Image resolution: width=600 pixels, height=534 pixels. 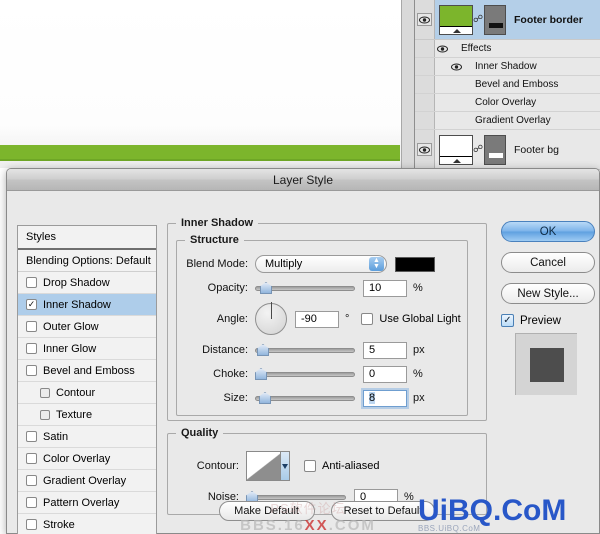 What do you see at coordinates (310, 466) in the screenshot?
I see `anti-aliased-checkbox` at bounding box center [310, 466].